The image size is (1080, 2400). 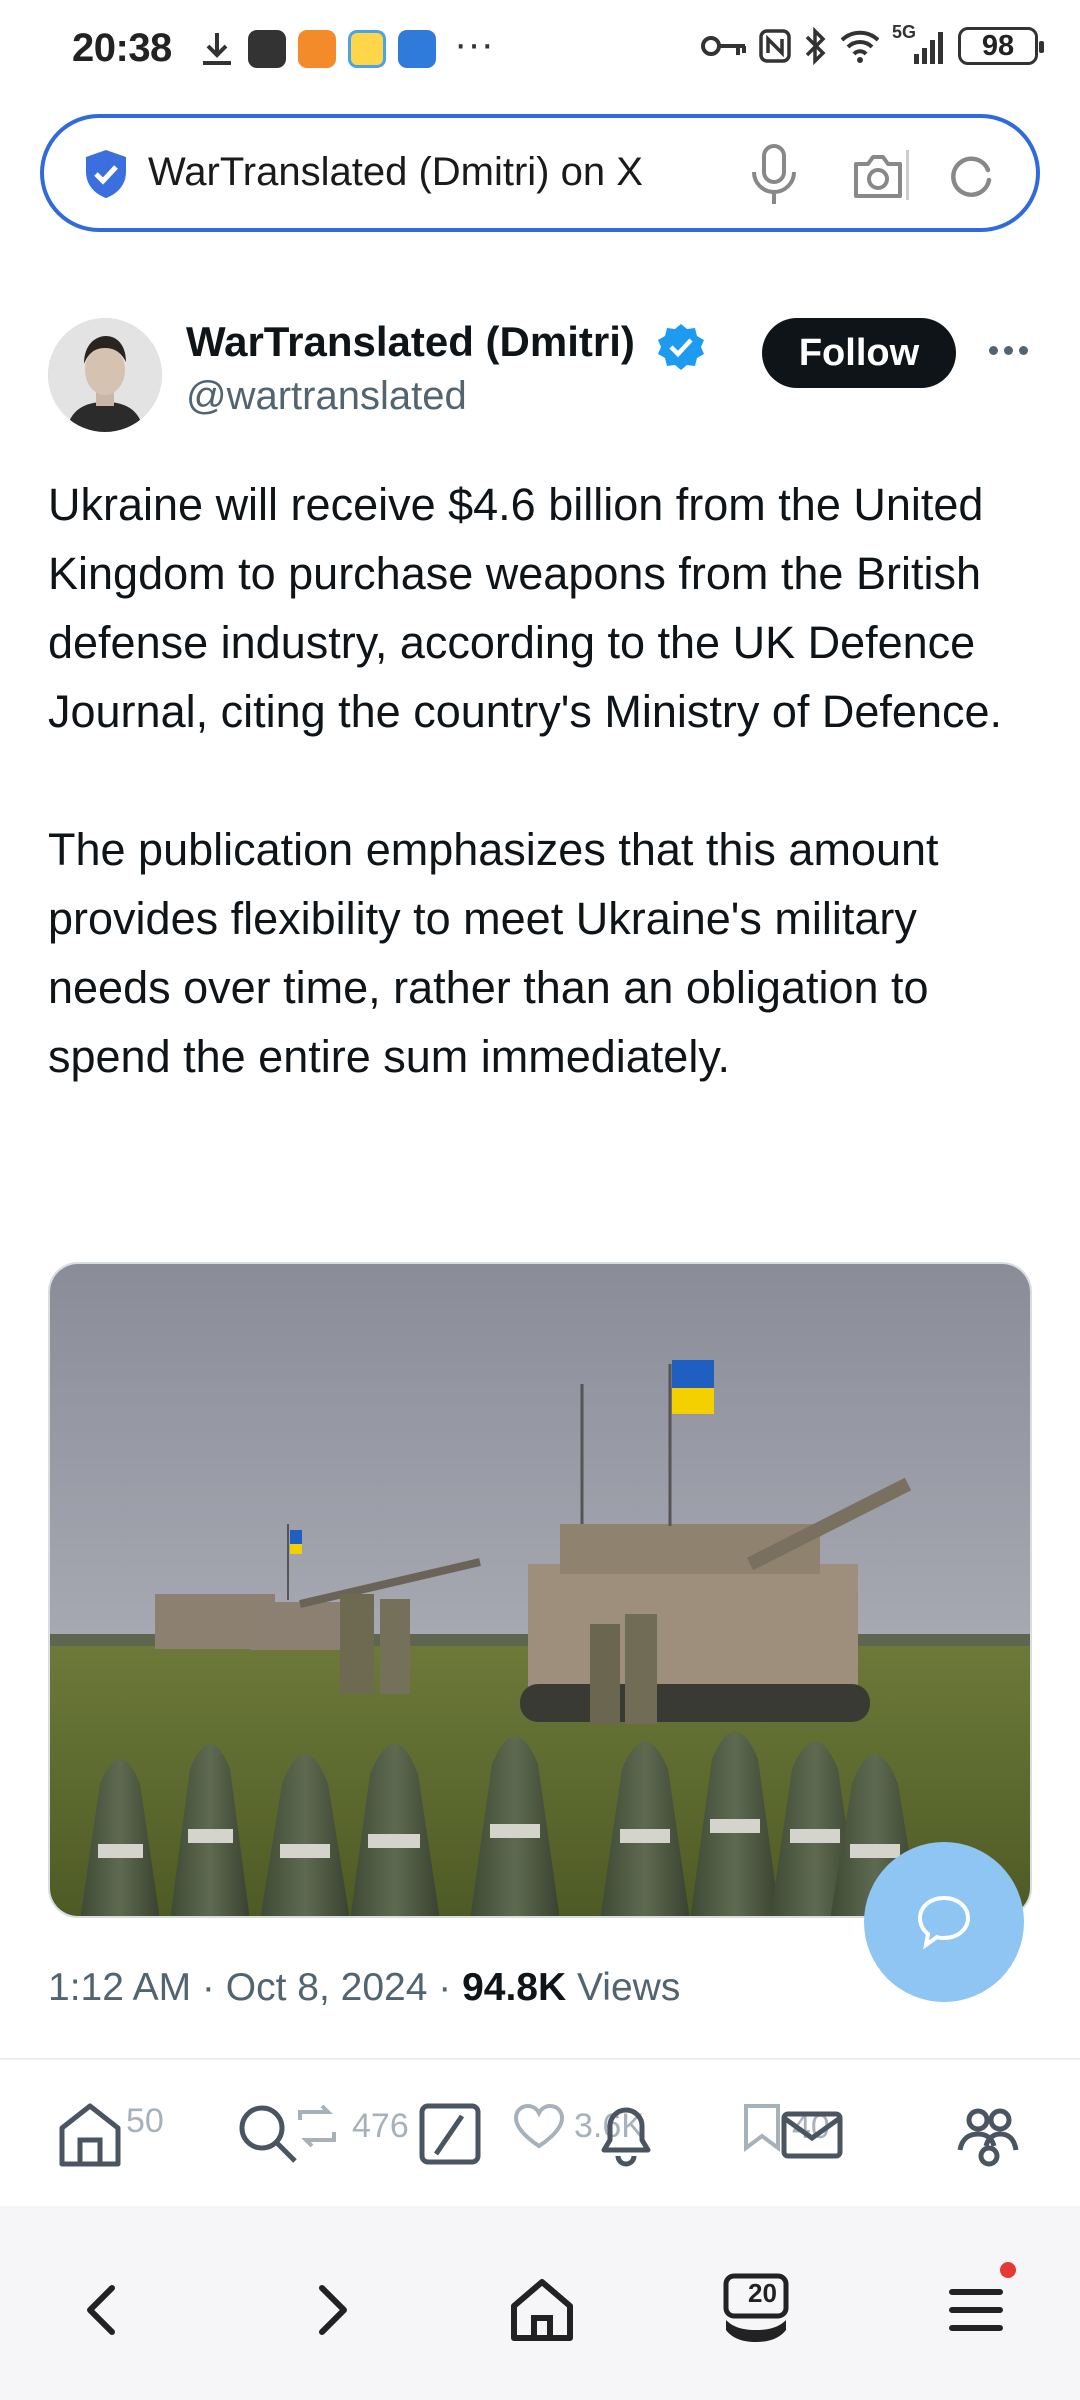 I want to click on reload-icon, so click(x=971, y=175).